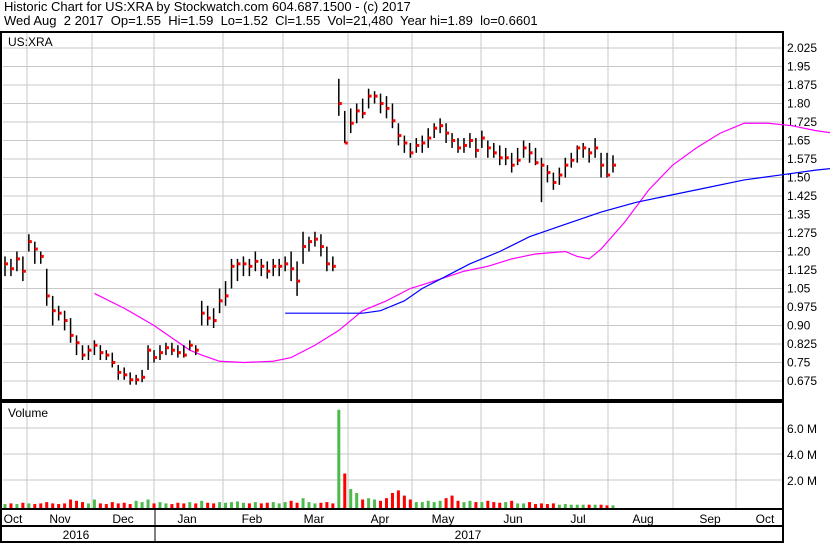  Describe the element at coordinates (443, 519) in the screenshot. I see `month-label: May` at that location.